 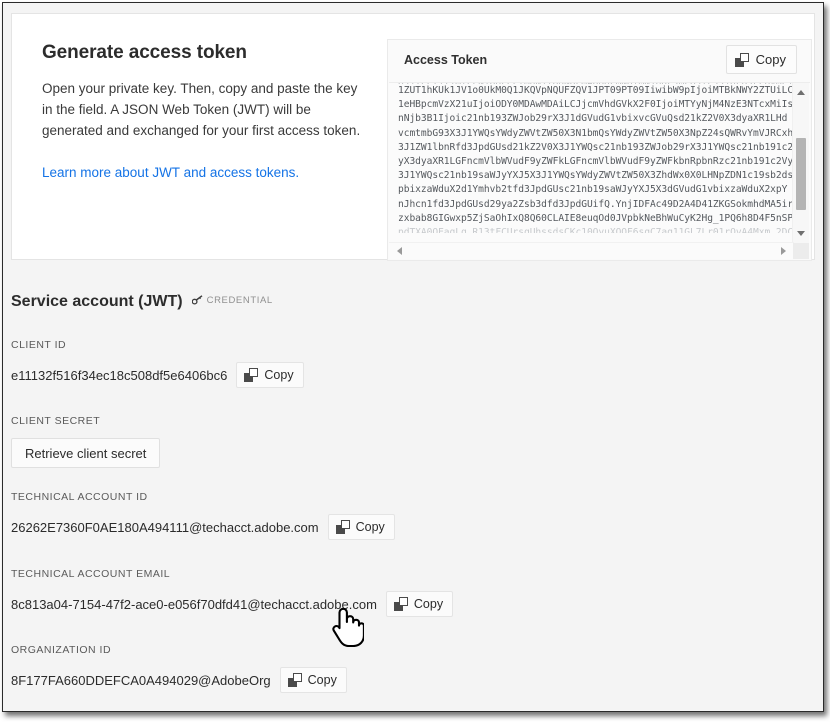 I want to click on access-token-header: Access Token Copy, so click(x=599, y=61).